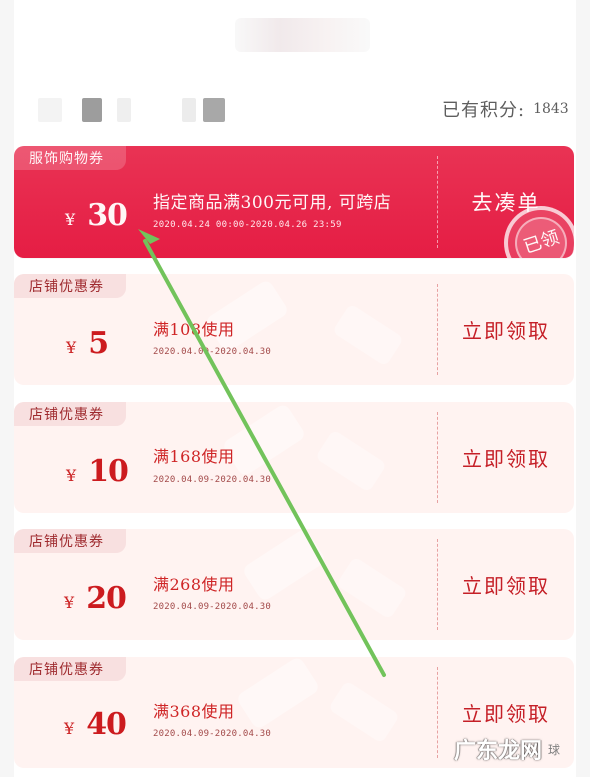 This screenshot has height=777, width=590. What do you see at coordinates (498, 751) in the screenshot?
I see `watermark-text: 广东龙网` at bounding box center [498, 751].